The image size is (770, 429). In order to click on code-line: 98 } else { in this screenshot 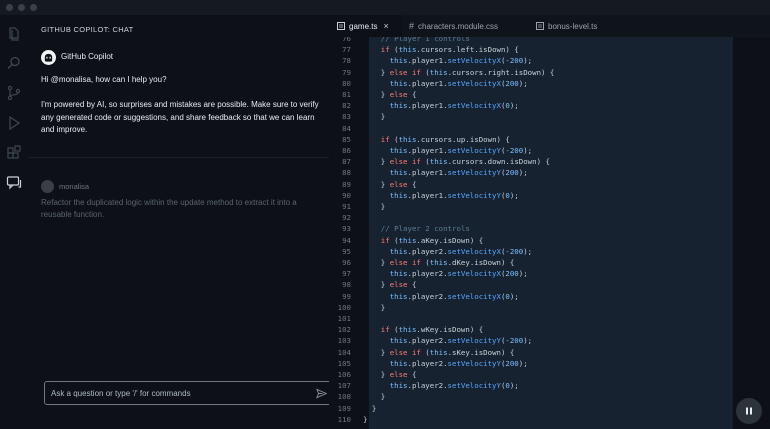, I will do `click(549, 284)`.